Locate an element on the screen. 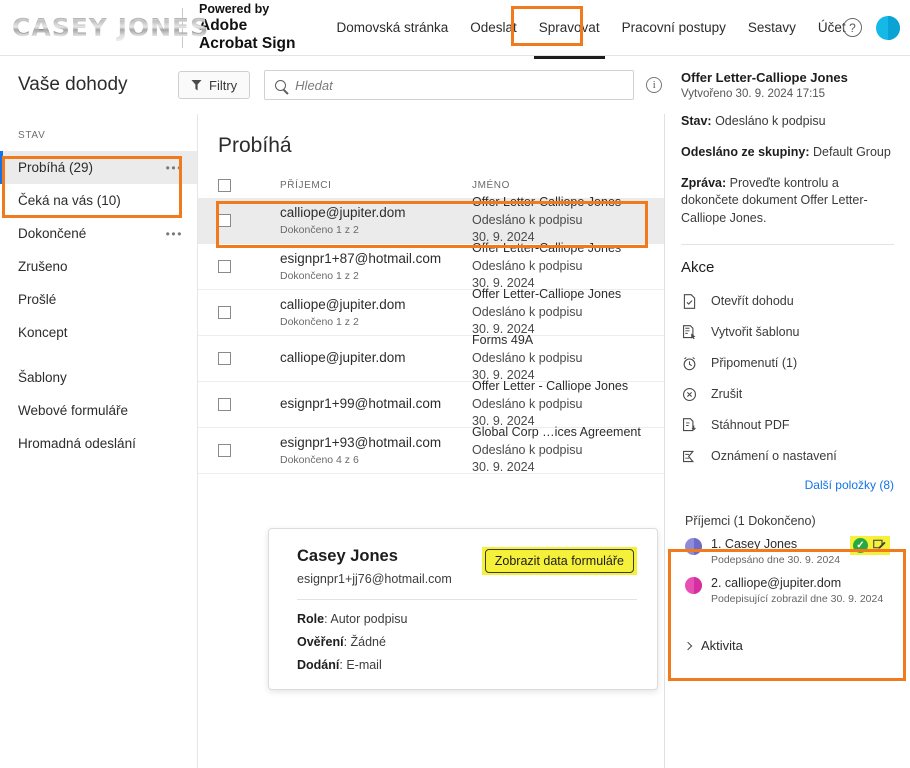  search-box is located at coordinates (449, 85).